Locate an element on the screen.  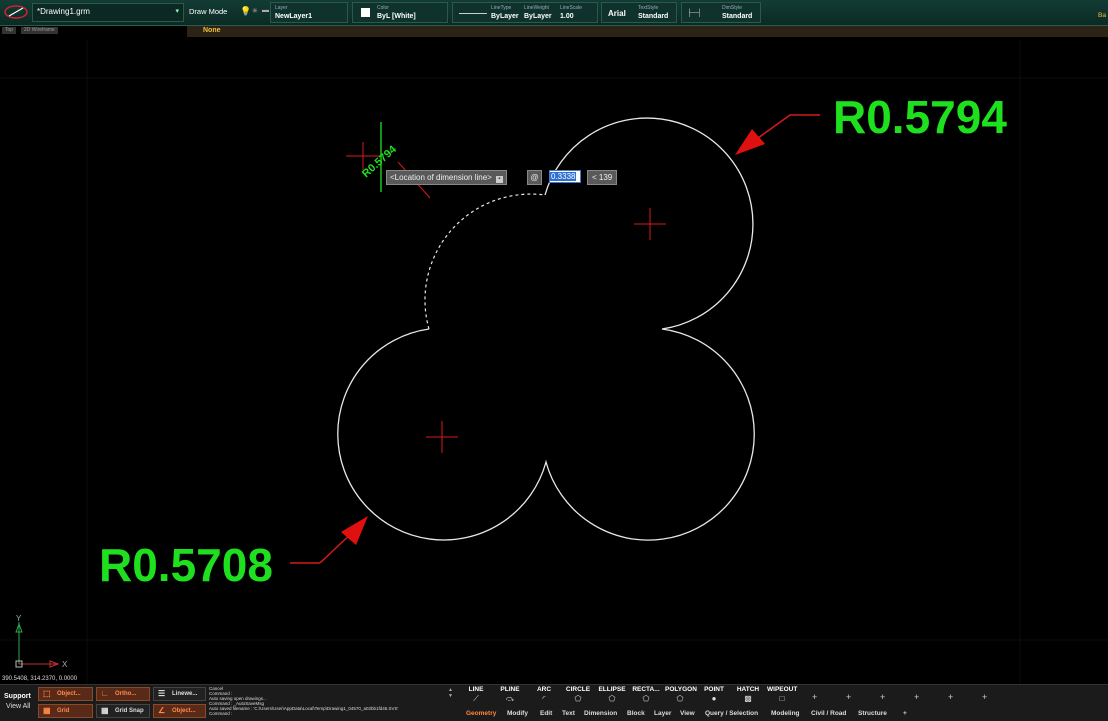
coordinate-readout: 390.5408, 314.2370, 0.0000 is located at coordinates (40, 679).